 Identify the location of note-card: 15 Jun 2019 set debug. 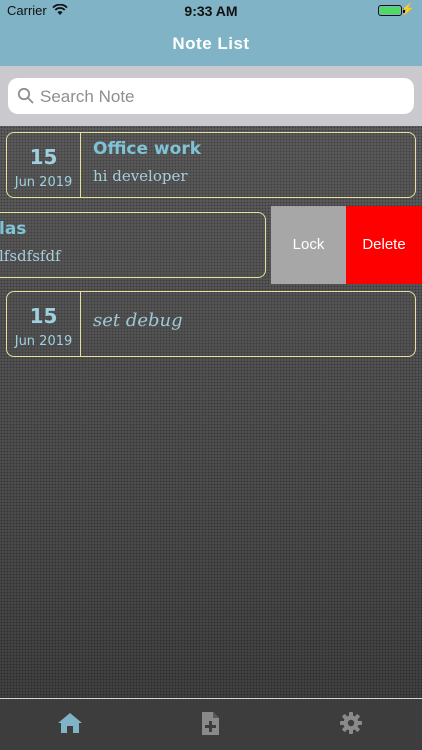
(211, 324).